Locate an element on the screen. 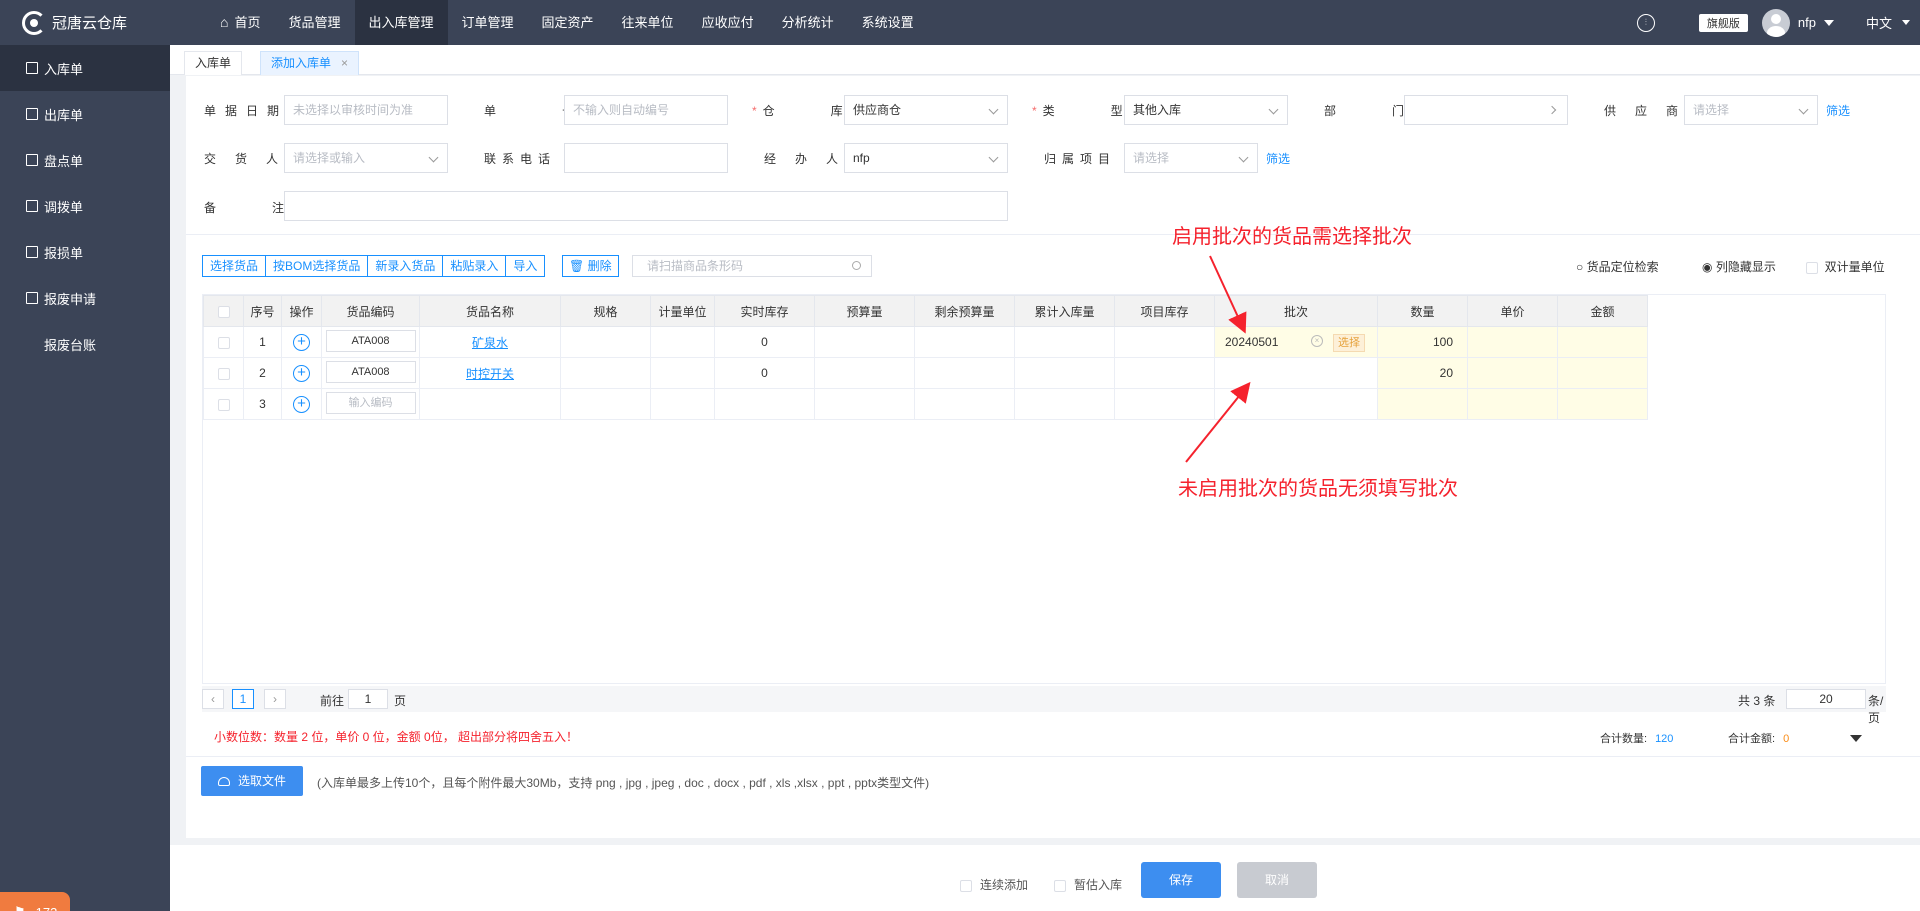 This screenshot has height=911, width=1920. sidebar-item-inventory-check: 盘点单 is located at coordinates (85, 160).